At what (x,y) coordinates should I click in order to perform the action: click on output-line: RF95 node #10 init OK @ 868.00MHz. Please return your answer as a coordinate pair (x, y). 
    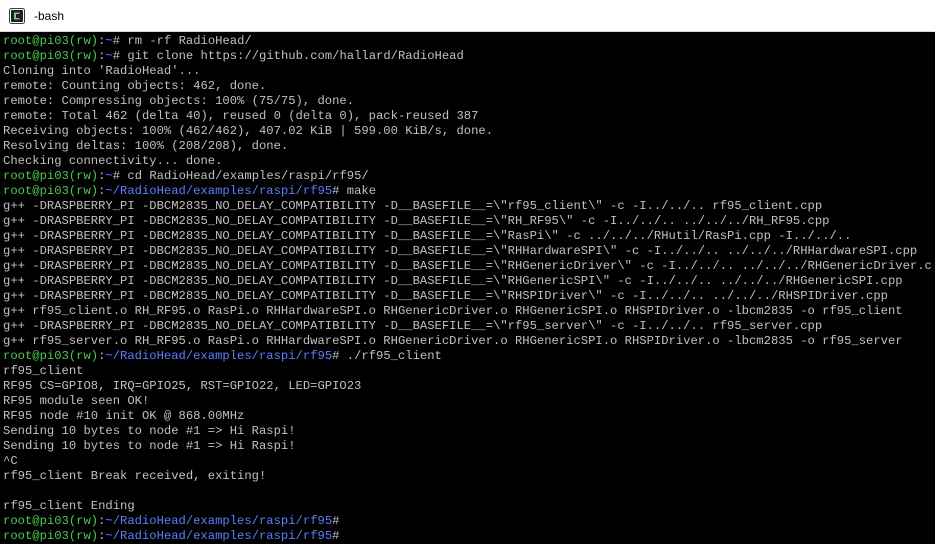
    Looking at the image, I should click on (124, 416).